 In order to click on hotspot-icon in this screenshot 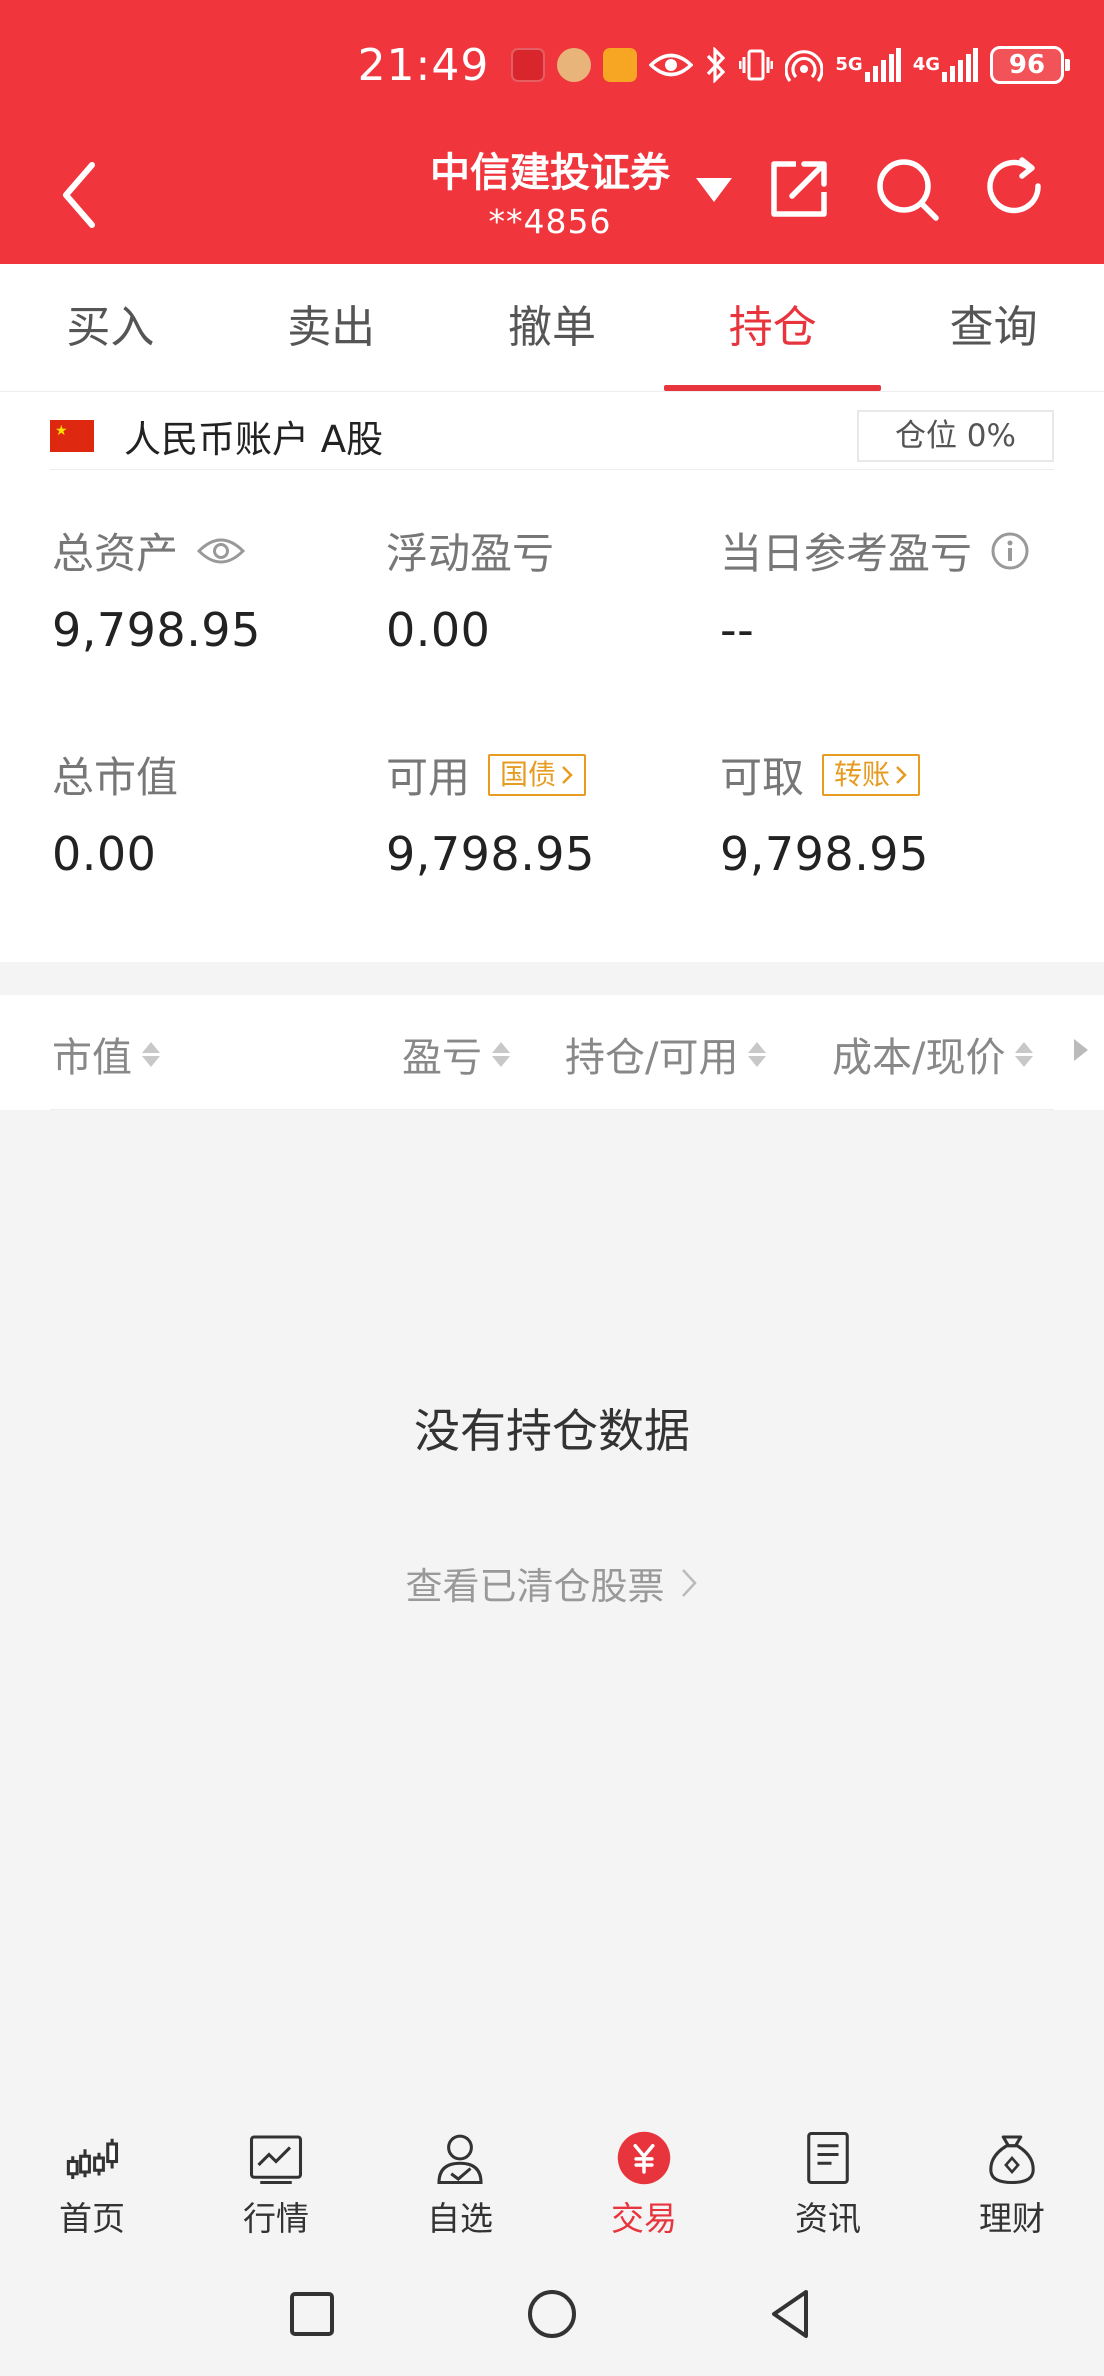, I will do `click(804, 65)`.